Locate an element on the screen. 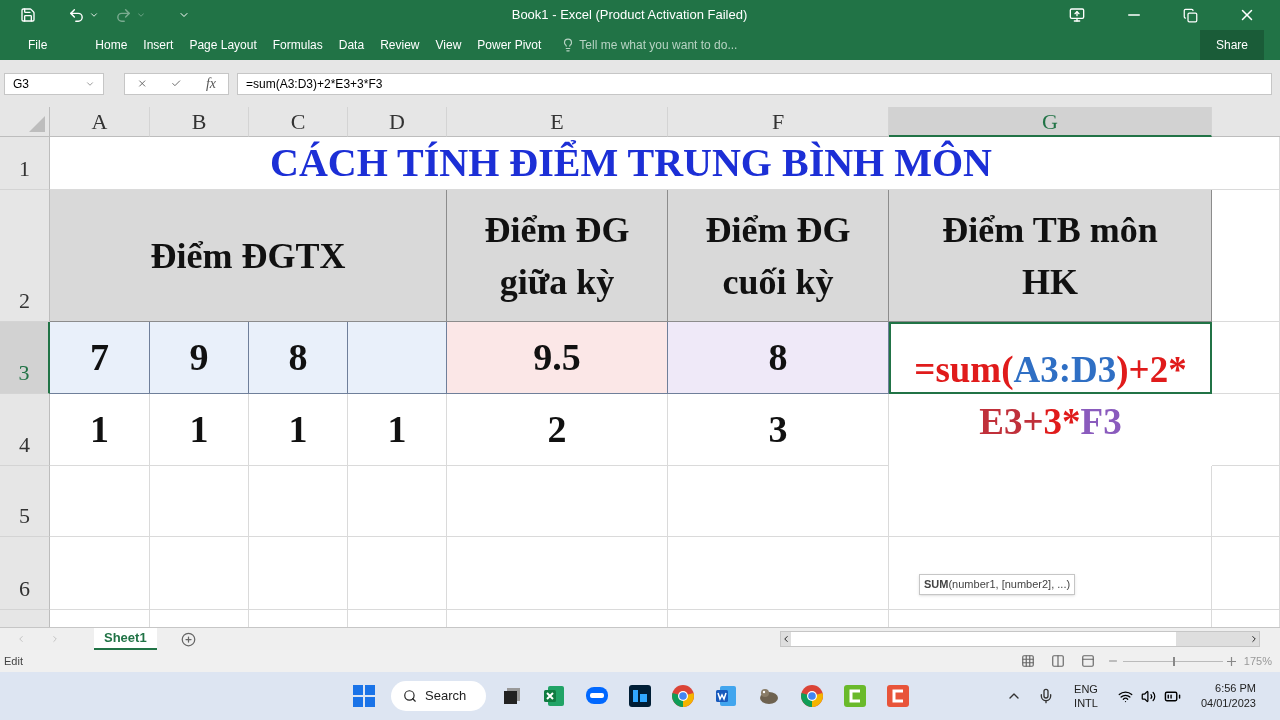  ribbon-tab: Page Layout is located at coordinates (223, 45).